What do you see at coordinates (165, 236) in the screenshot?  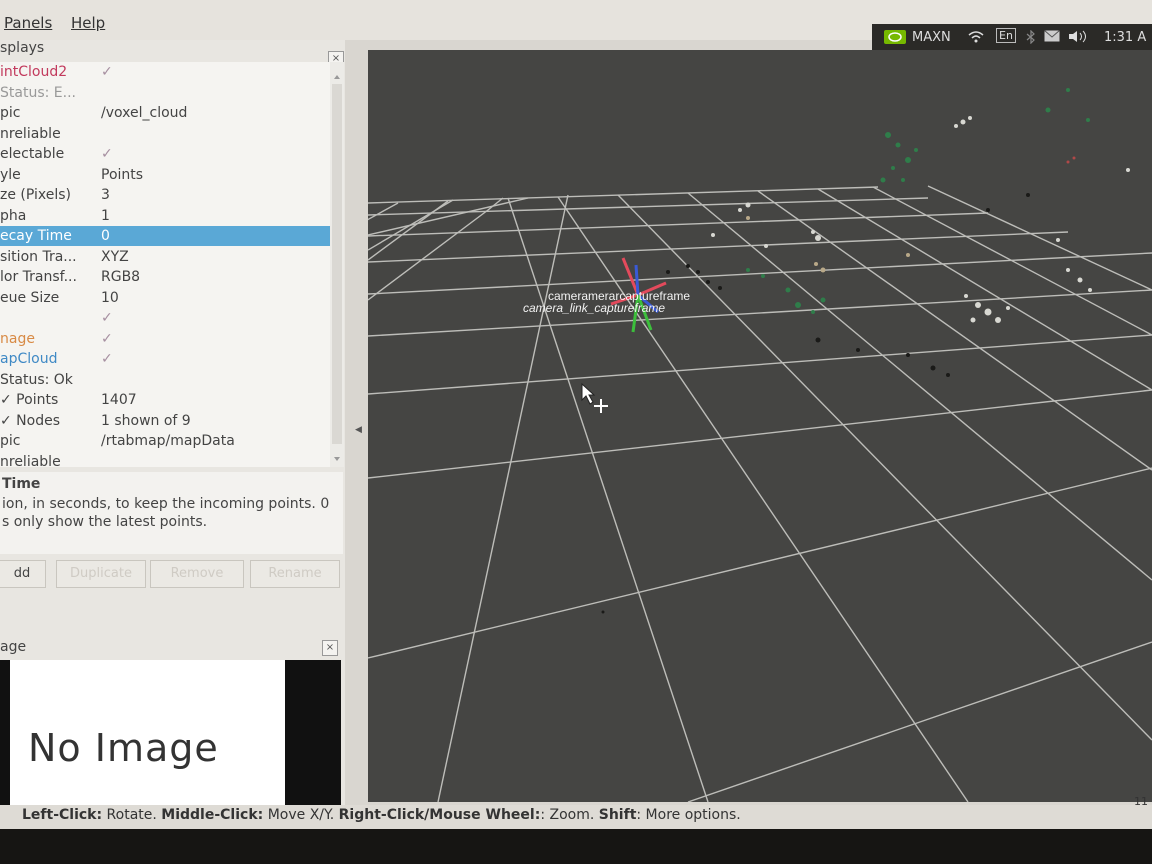 I see `property-row: ecay Time 0` at bounding box center [165, 236].